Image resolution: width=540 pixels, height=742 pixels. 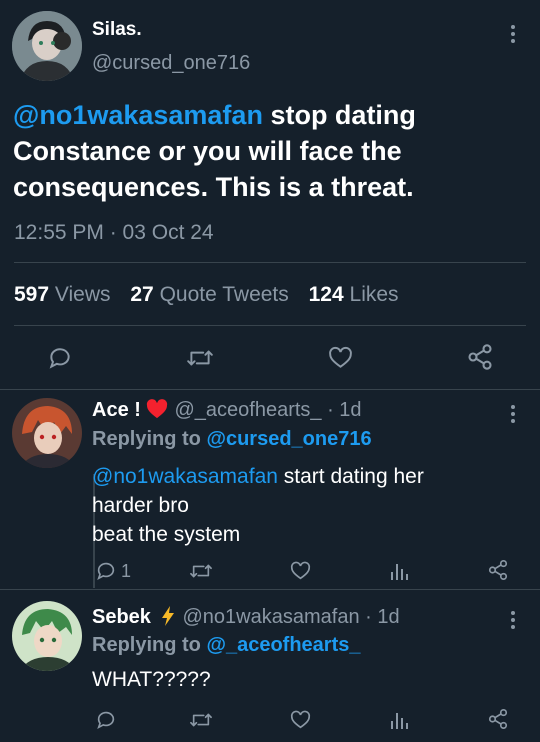 What do you see at coordinates (283, 645) in the screenshot?
I see `replying-to-link: @_aceofhearts_` at bounding box center [283, 645].